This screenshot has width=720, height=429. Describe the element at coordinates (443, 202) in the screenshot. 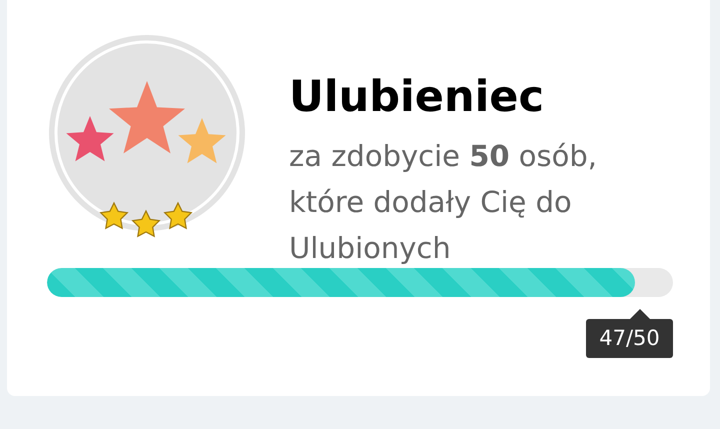

I see `achievement-description: za zdobycie 50 osób, które dodały Cię do Ulubionych` at that location.